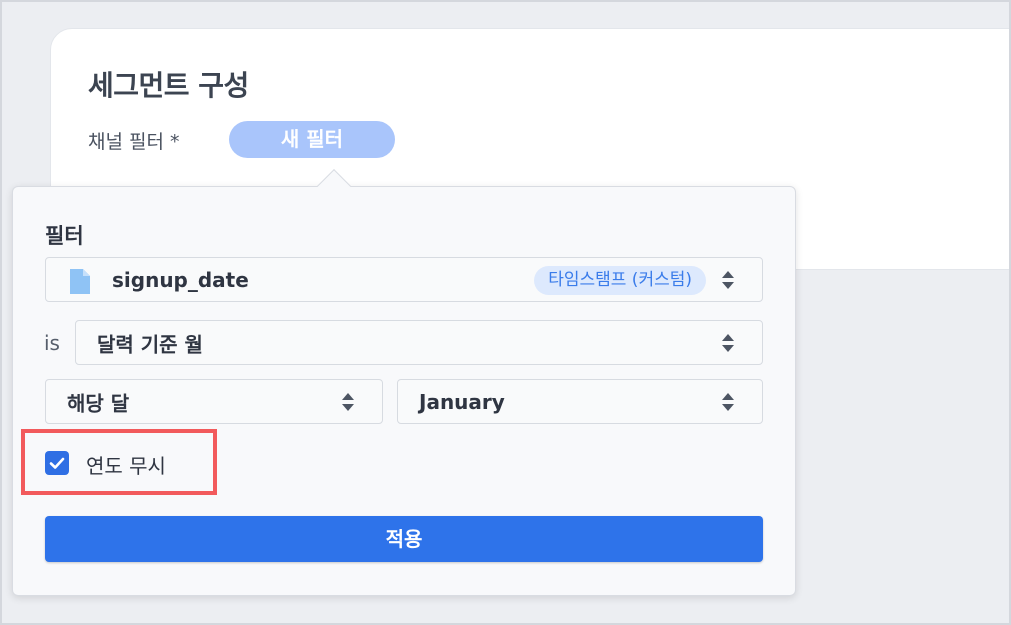  What do you see at coordinates (150, 344) in the screenshot?
I see `operator-value: 달력 기준 월` at bounding box center [150, 344].